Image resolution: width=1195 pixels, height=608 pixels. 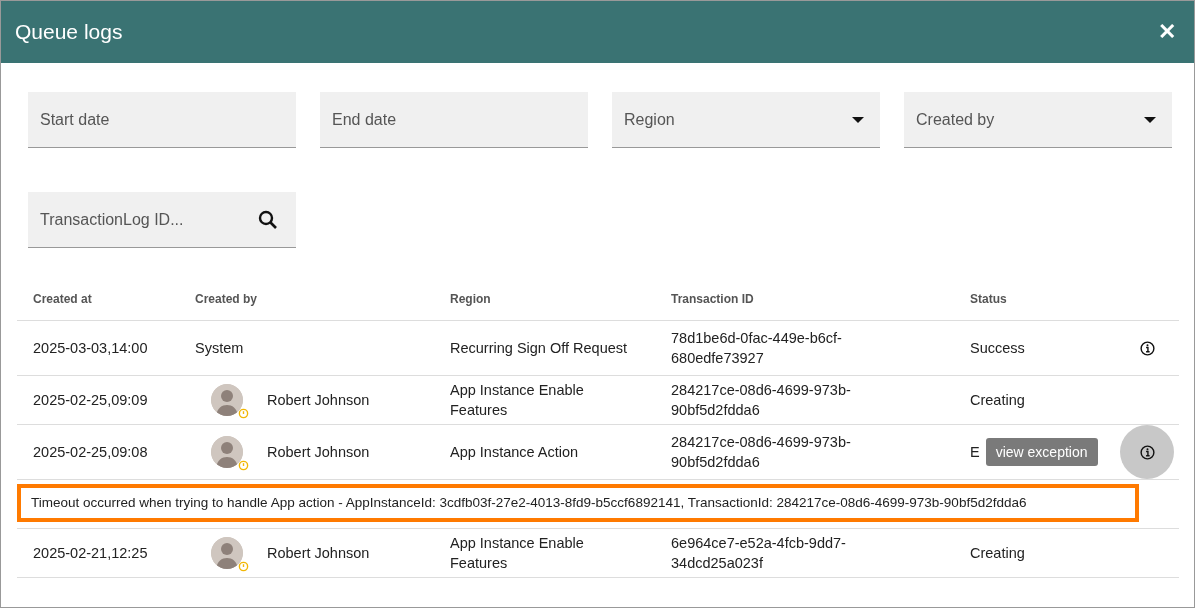 What do you see at coordinates (1038, 120) in the screenshot?
I see `dropdown-field: Created by` at bounding box center [1038, 120].